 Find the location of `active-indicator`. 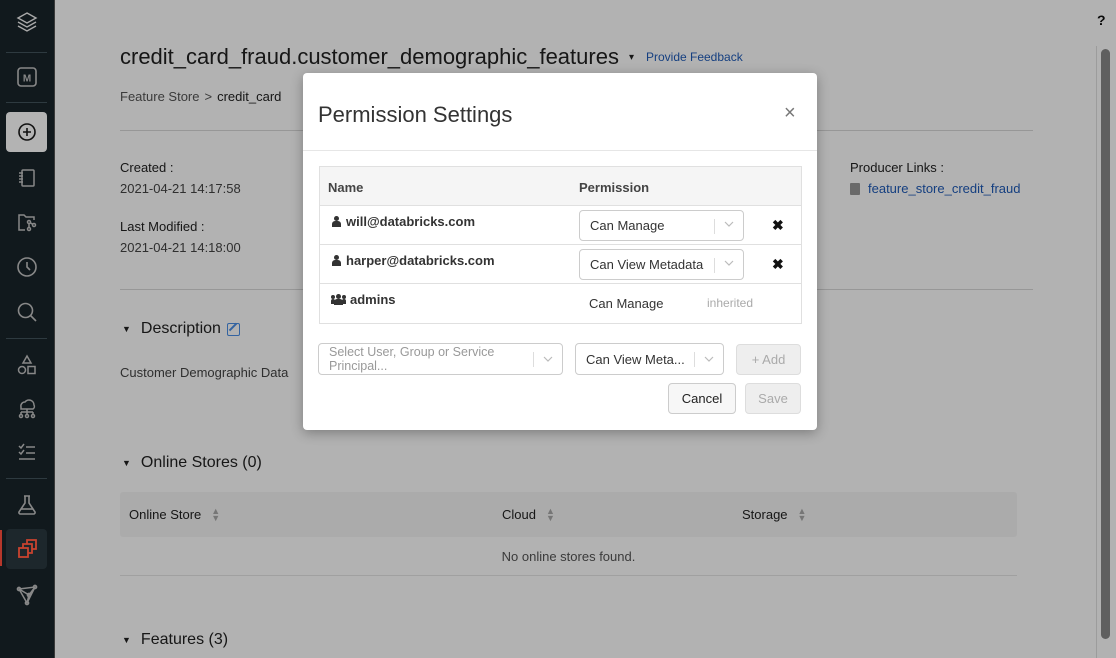

active-indicator is located at coordinates (1, 548).